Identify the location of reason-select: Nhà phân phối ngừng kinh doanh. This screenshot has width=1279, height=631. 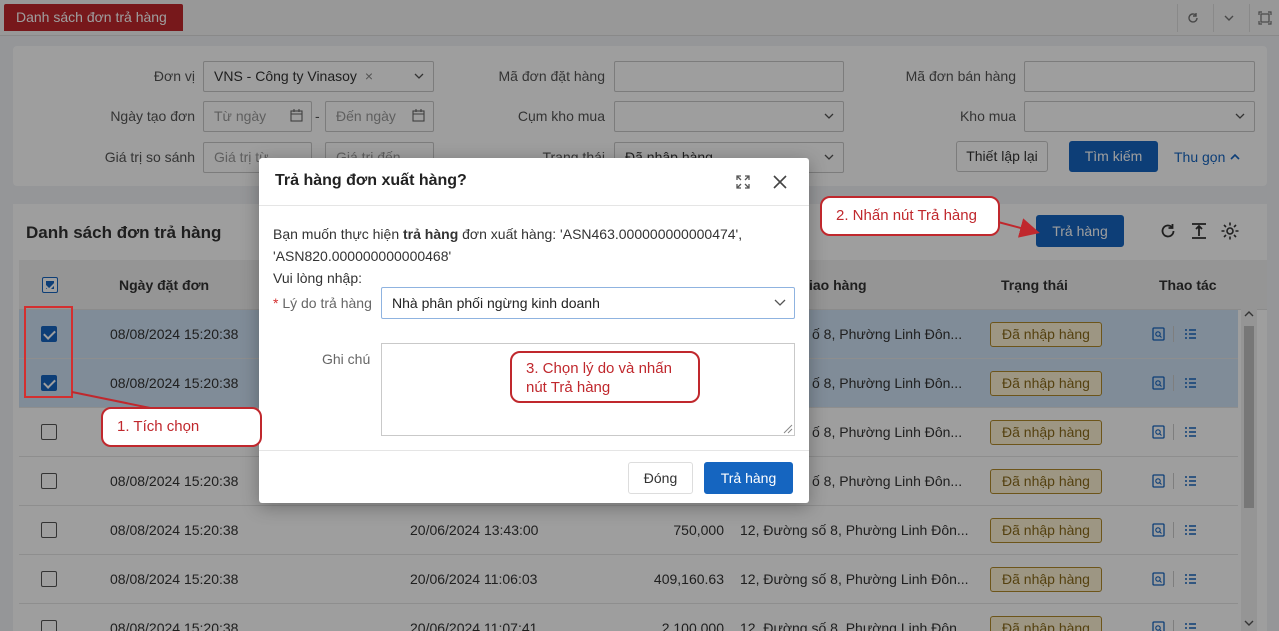
(588, 303).